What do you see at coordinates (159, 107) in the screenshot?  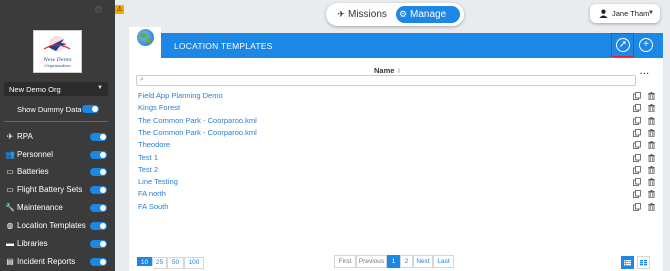 I see `location-template-link: Kings Forest` at bounding box center [159, 107].